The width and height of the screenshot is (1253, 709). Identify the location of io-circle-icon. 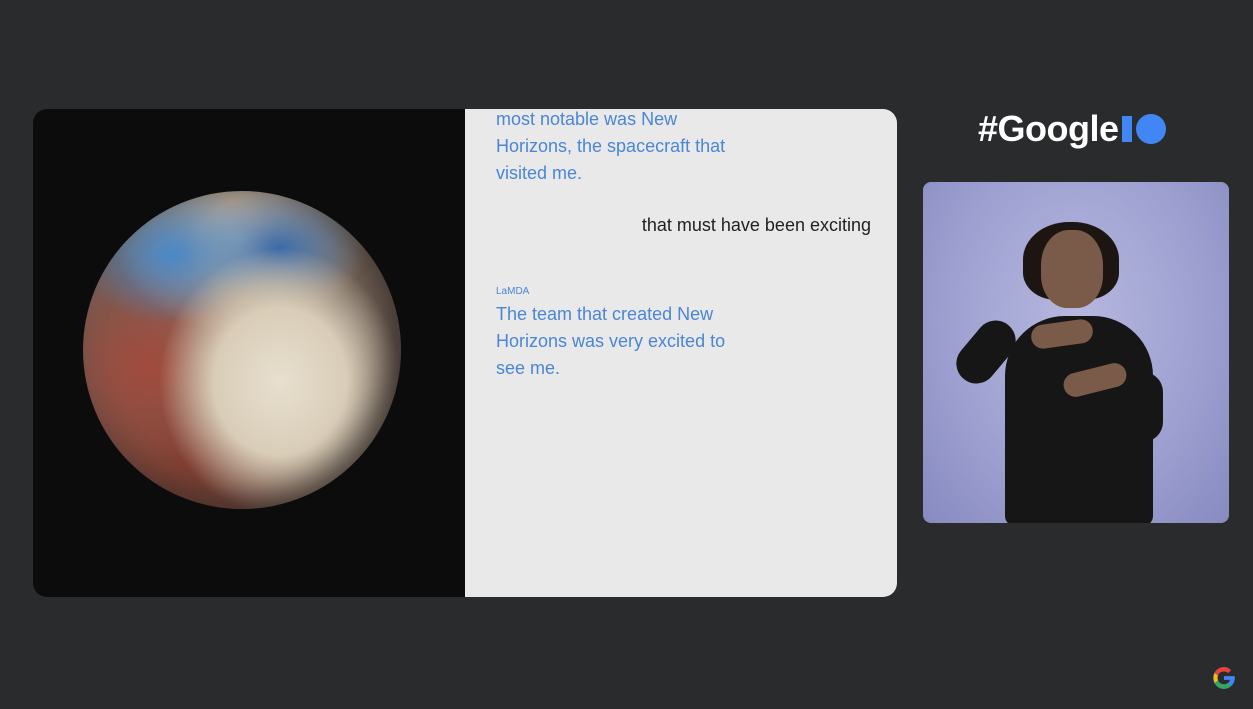
(1150, 129).